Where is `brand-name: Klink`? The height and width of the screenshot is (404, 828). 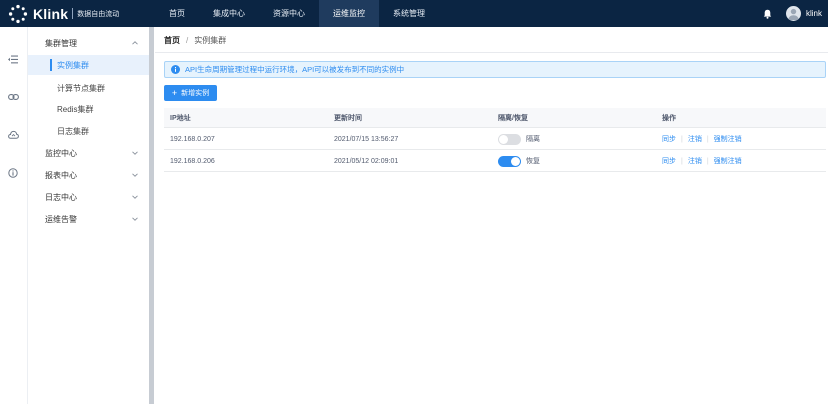
brand-name: Klink is located at coordinates (51, 13).